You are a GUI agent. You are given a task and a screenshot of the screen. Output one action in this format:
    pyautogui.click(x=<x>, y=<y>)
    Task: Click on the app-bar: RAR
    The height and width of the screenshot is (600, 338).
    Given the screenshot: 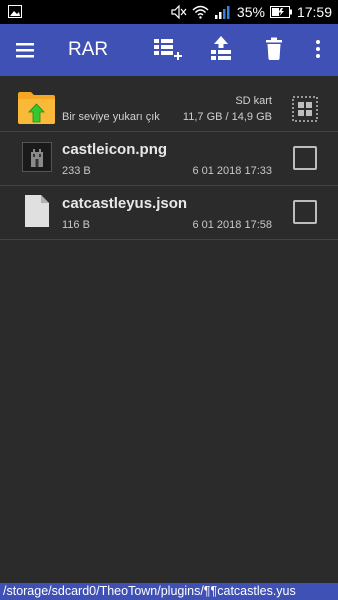 What is the action you would take?
    pyautogui.click(x=169, y=50)
    